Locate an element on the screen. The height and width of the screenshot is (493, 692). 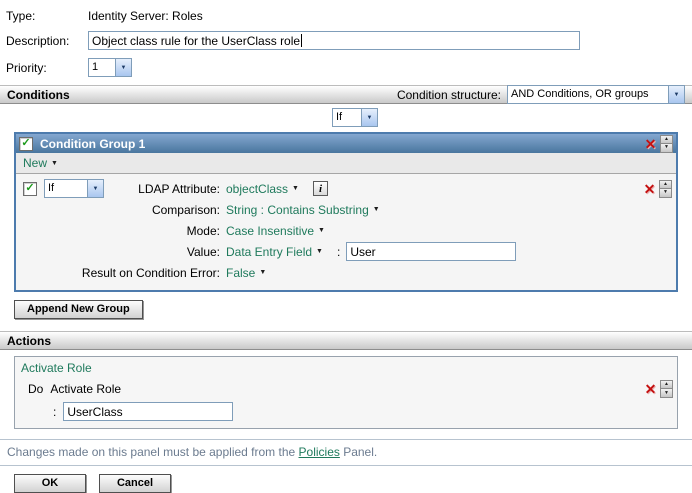
text-cursor is located at coordinates (302, 40).